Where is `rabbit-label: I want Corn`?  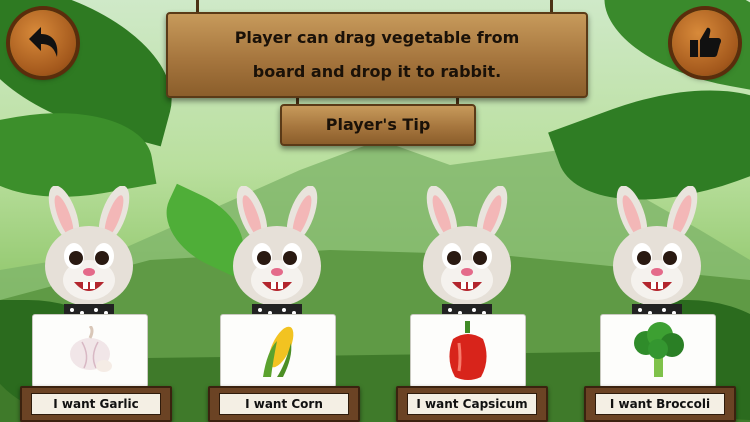 rabbit-label: I want Corn is located at coordinates (284, 404).